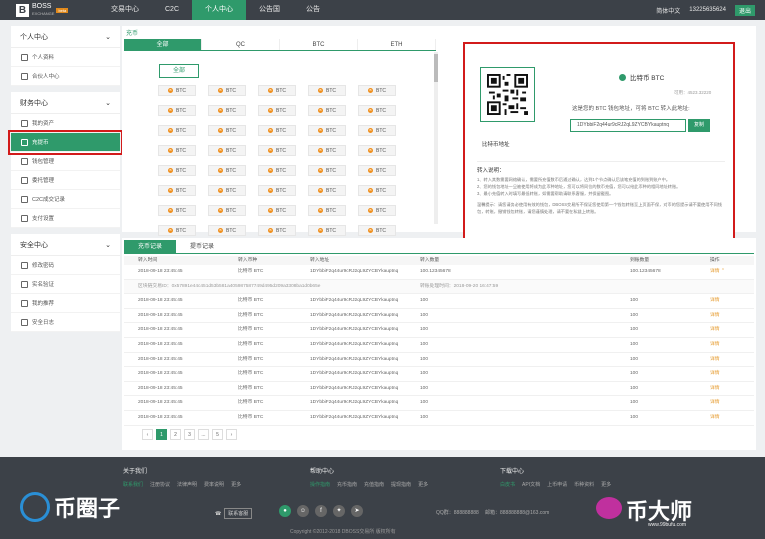 The height and width of the screenshot is (539, 765). I want to click on page-button: ‹, so click(147, 434).